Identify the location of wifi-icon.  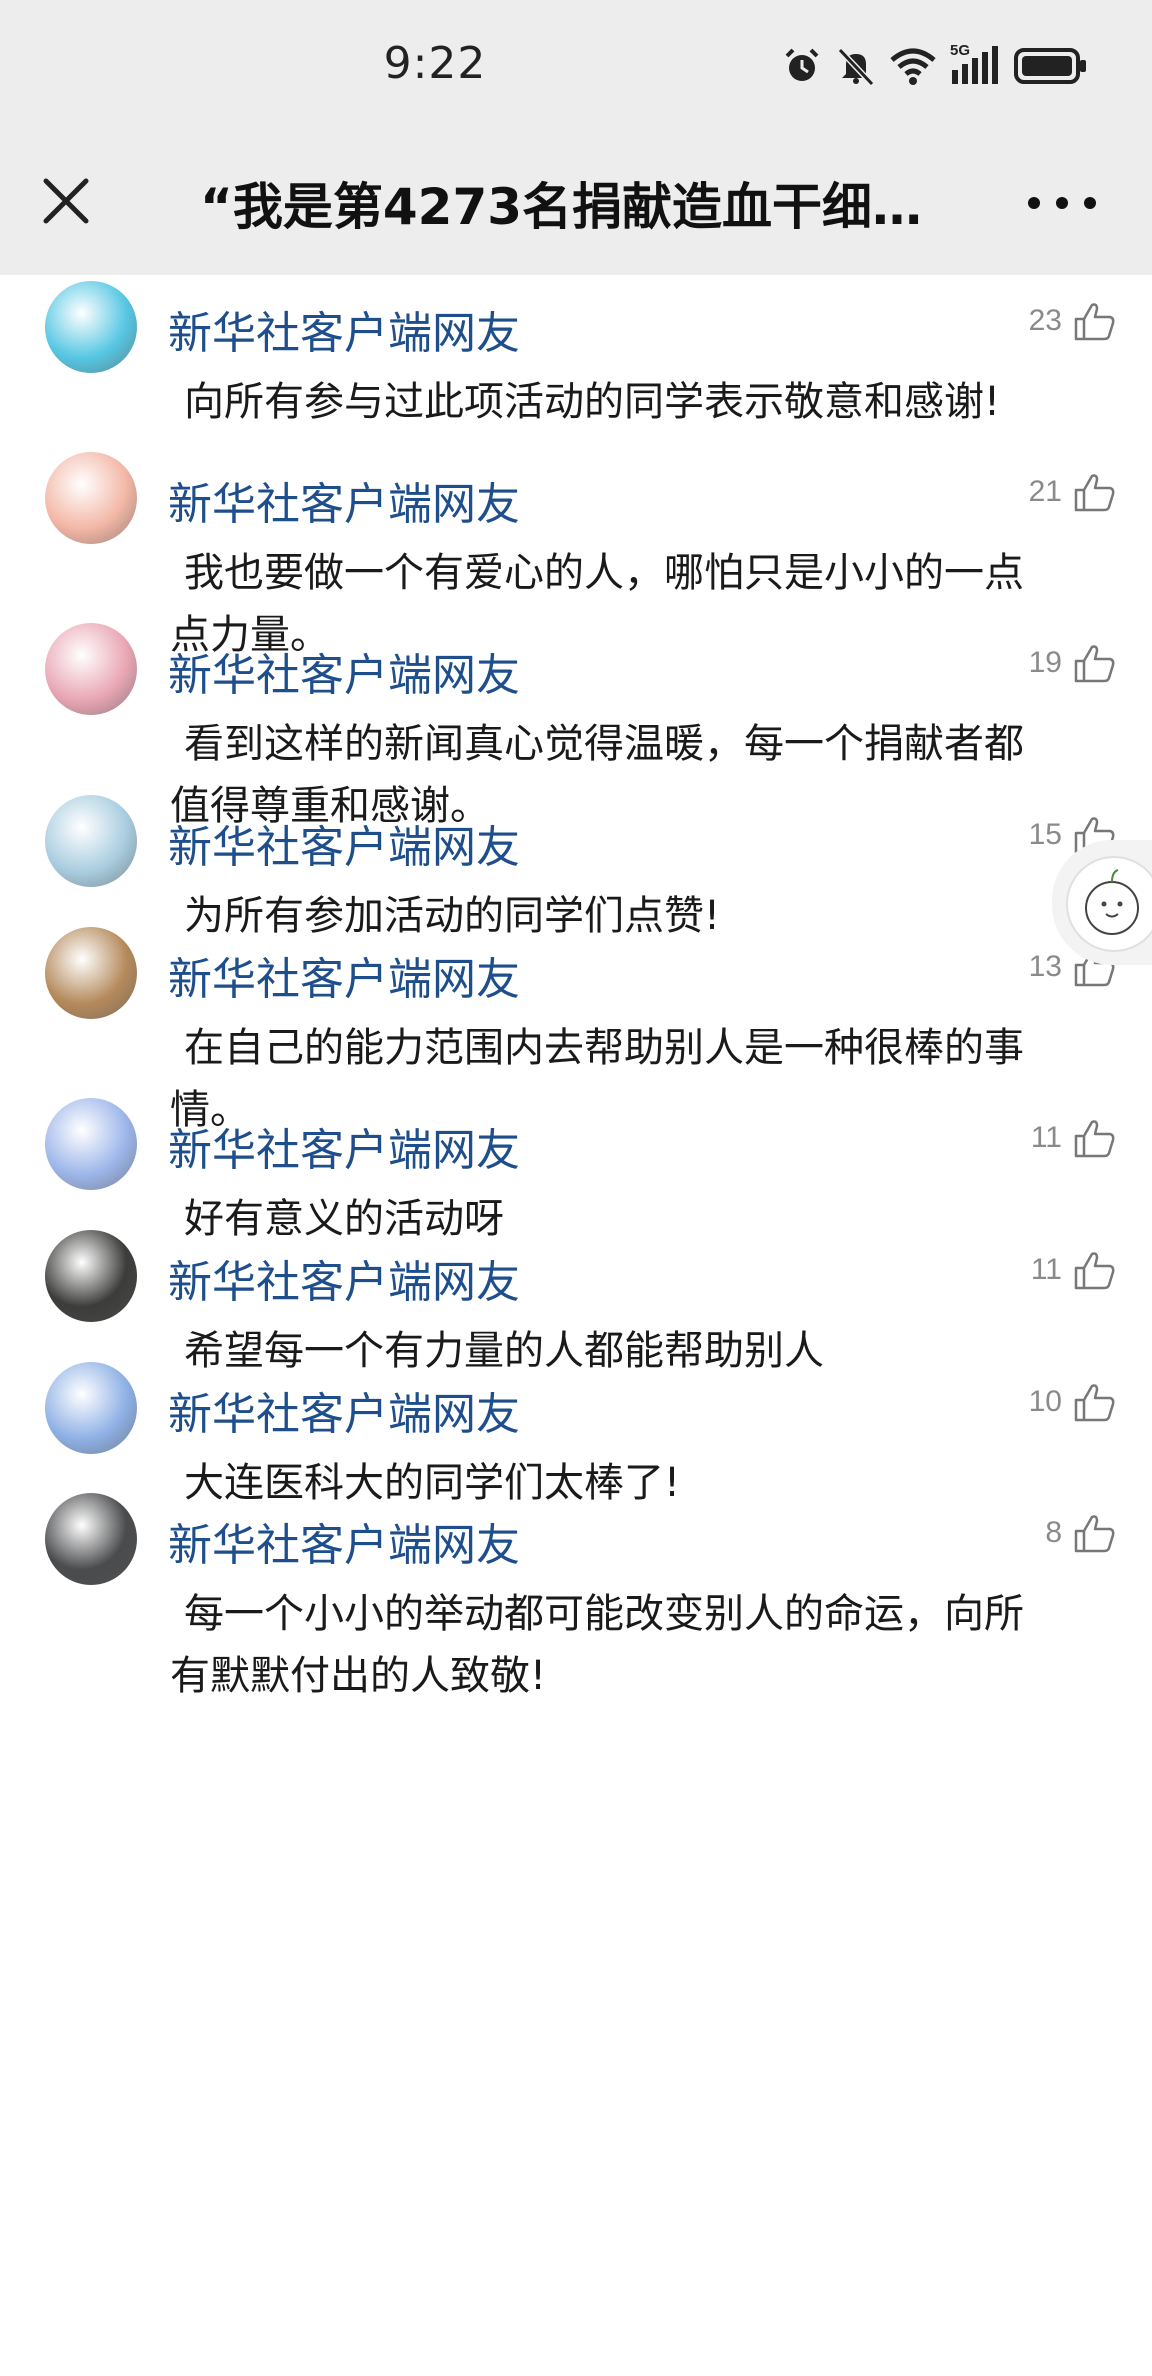
(913, 66).